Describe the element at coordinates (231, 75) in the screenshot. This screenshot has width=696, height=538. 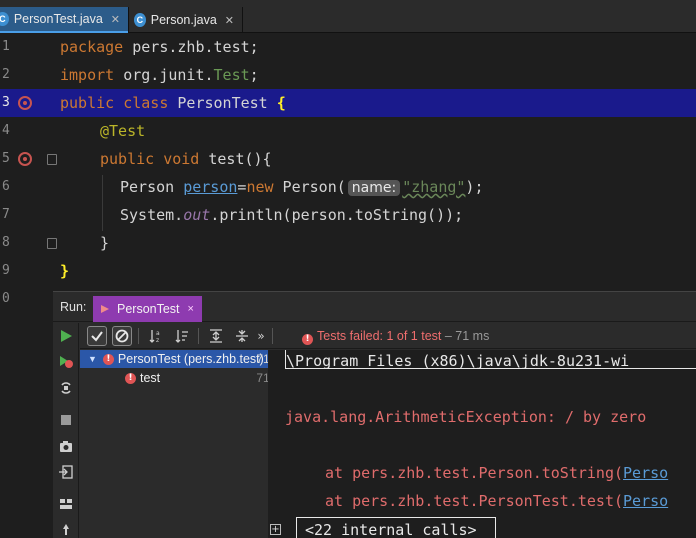
I see `class-name: Test` at that location.